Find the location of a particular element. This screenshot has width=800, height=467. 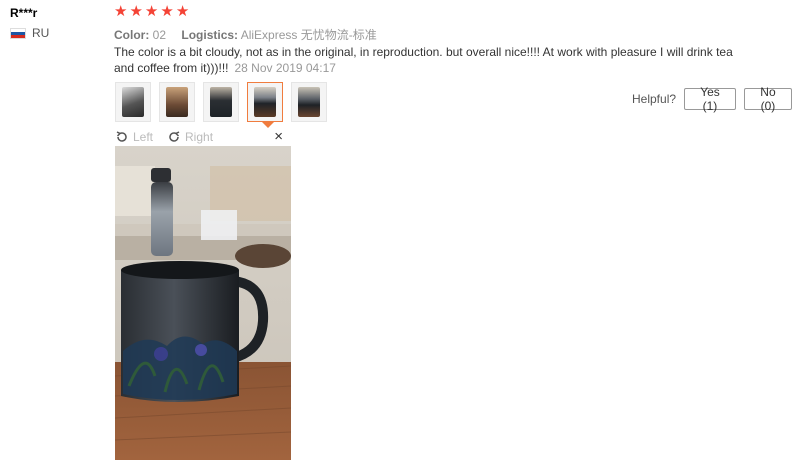

photo-viewer-toolbar: Left Right × is located at coordinates (203, 137).